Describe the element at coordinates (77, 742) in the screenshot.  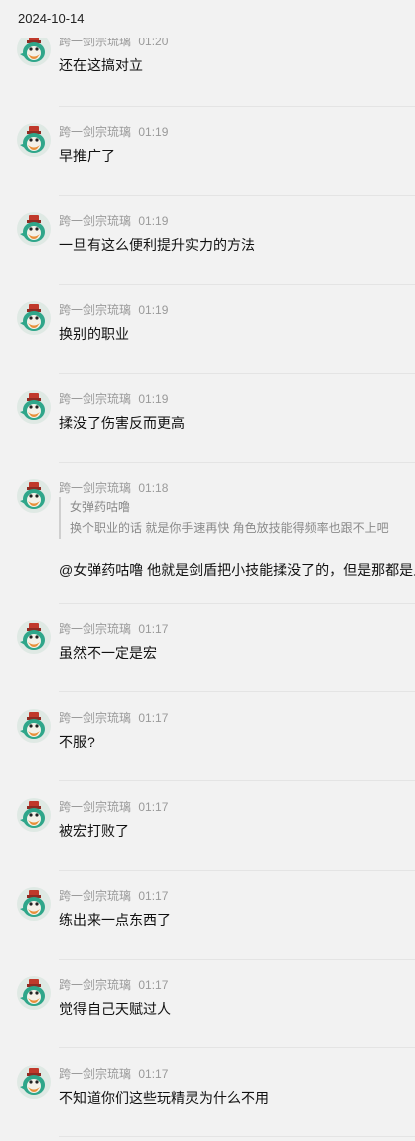
I see `message-text: 不服?` at that location.